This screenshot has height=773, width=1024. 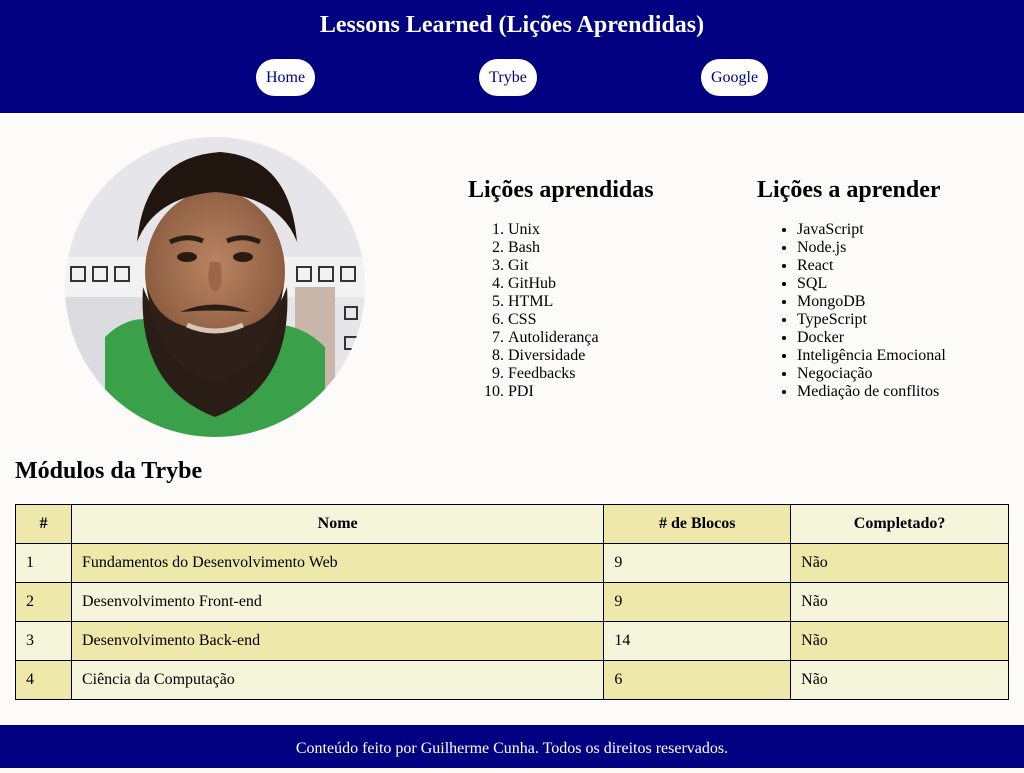 What do you see at coordinates (871, 356) in the screenshot?
I see `list-item: Inteligência Emocional` at bounding box center [871, 356].